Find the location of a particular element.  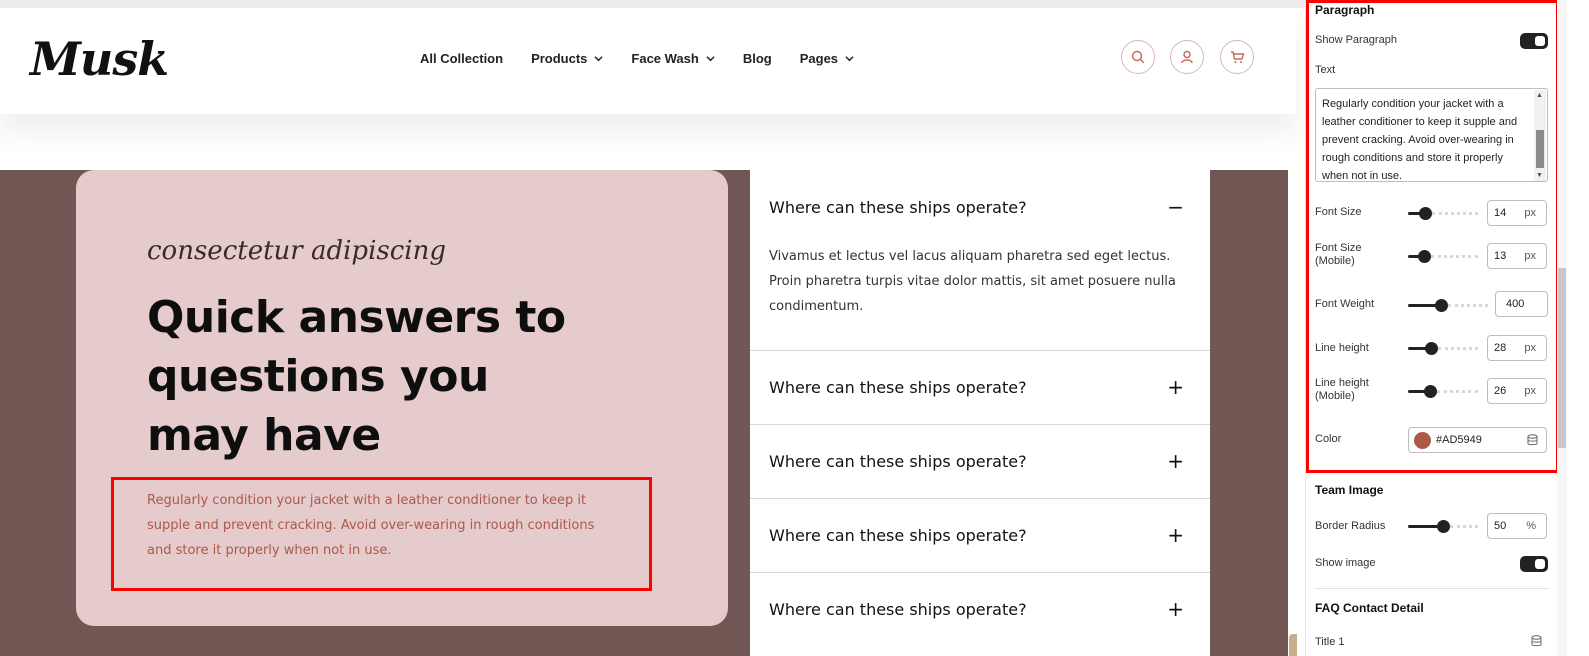

minus-icon: − is located at coordinates (1175, 207).